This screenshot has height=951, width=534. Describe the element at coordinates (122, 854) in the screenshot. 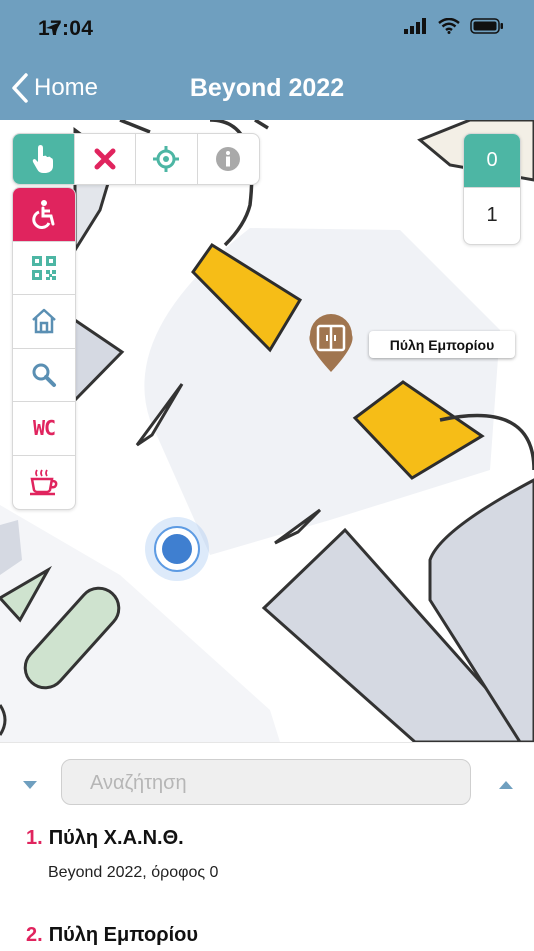

I see `result-item: 1. Πύλη Χ.Α.Ν.Θ. Beyond 2022, όροφος 0` at that location.